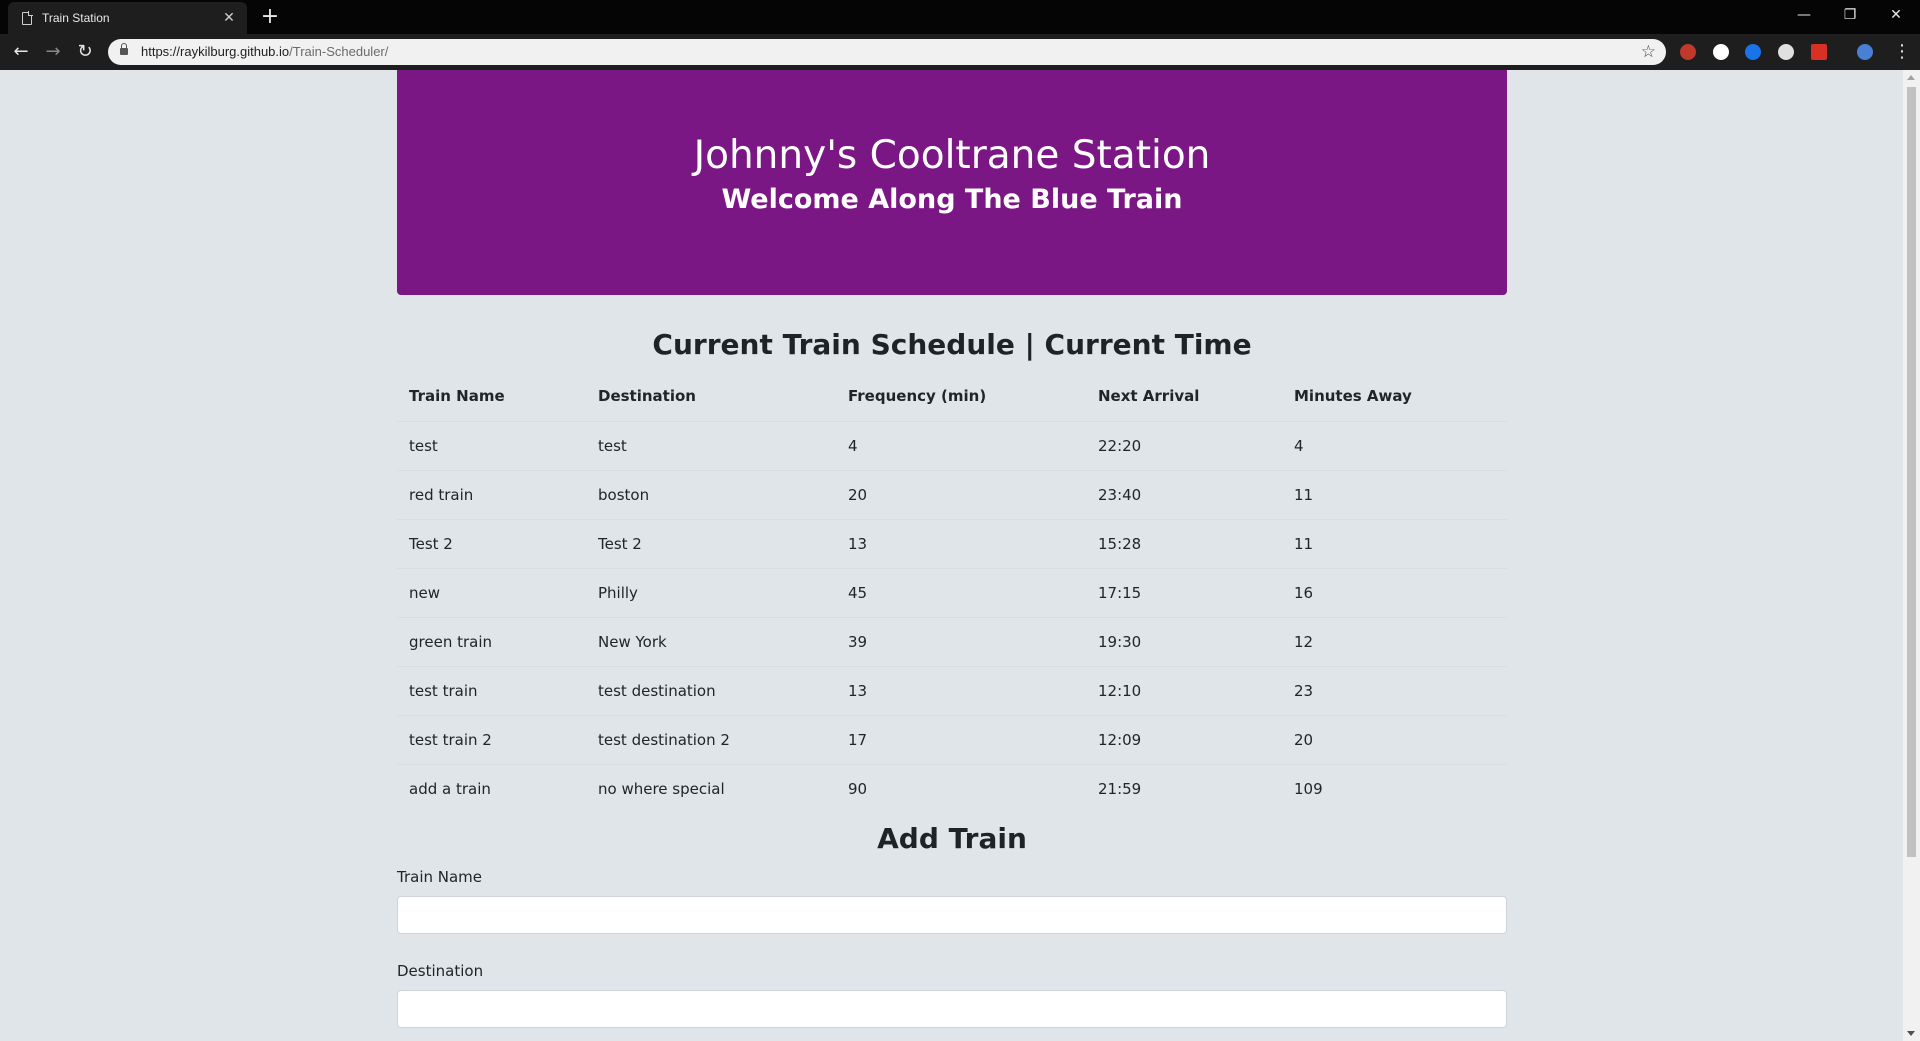  I want to click on table-row: test train 2 test destination 2 17 12:09 20, so click(952, 739).